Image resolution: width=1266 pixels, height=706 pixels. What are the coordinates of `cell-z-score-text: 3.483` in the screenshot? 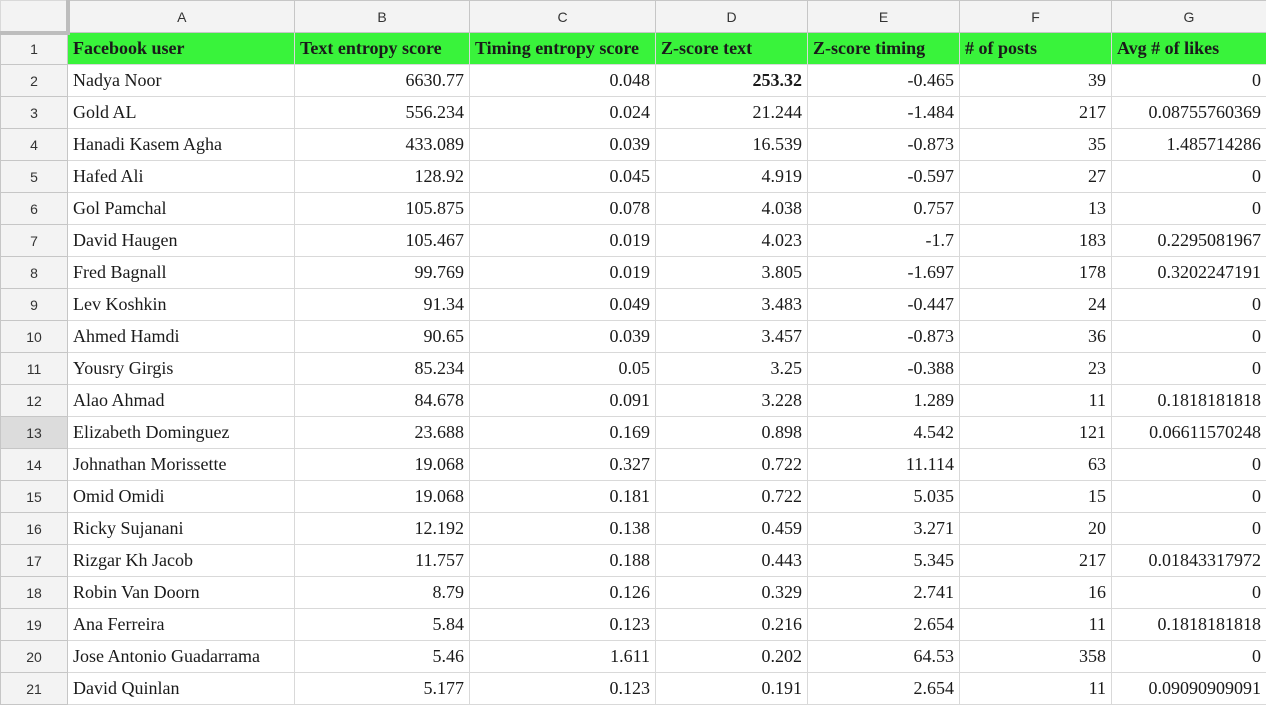 It's located at (731, 304).